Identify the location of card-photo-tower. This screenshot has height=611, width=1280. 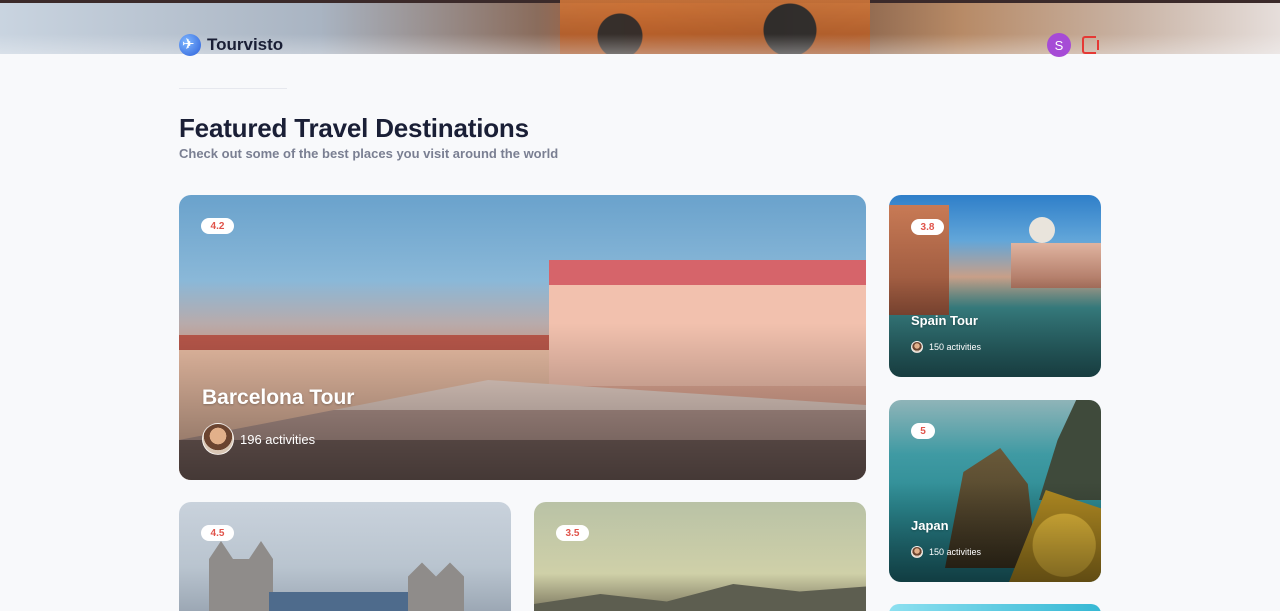
(436, 586).